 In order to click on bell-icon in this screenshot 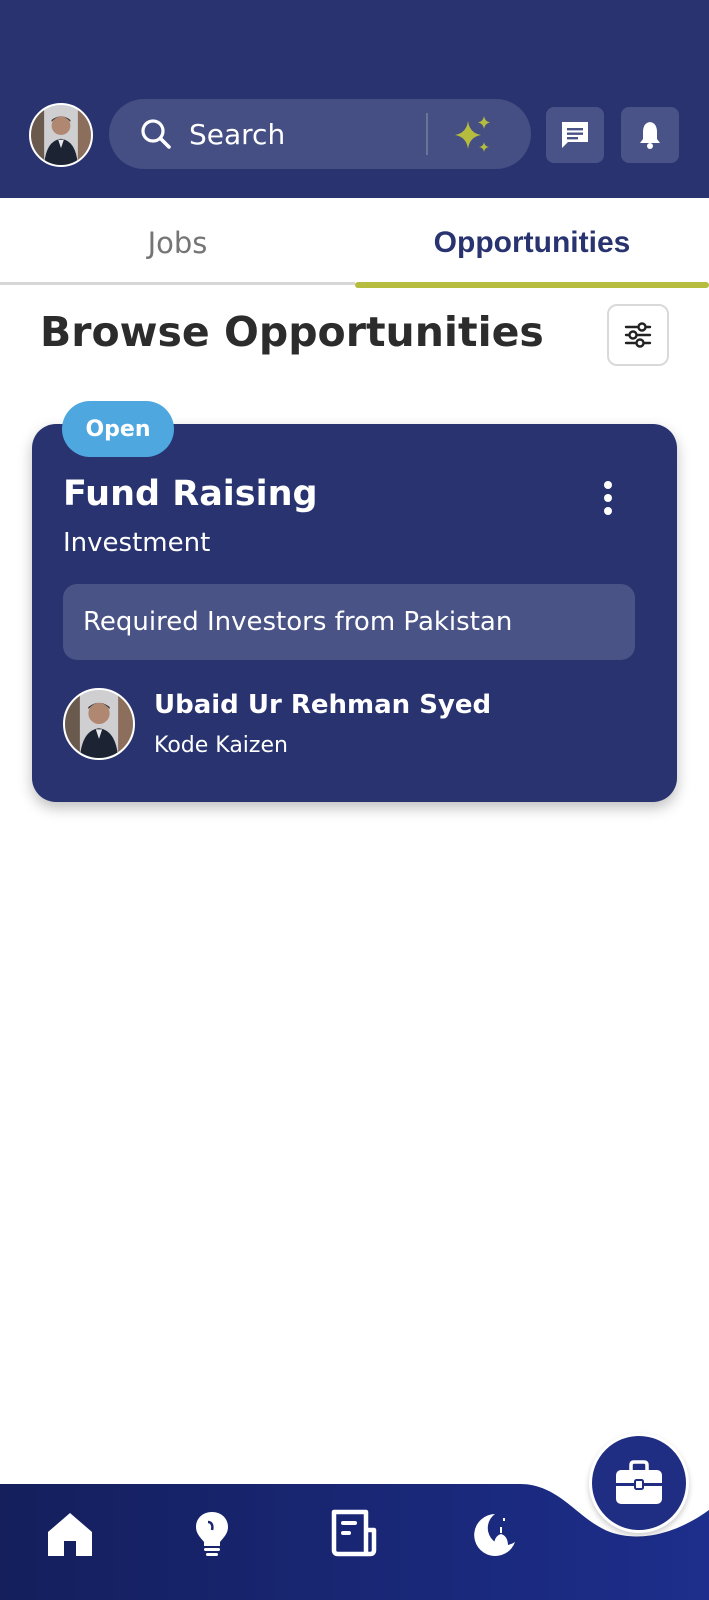, I will do `click(650, 135)`.